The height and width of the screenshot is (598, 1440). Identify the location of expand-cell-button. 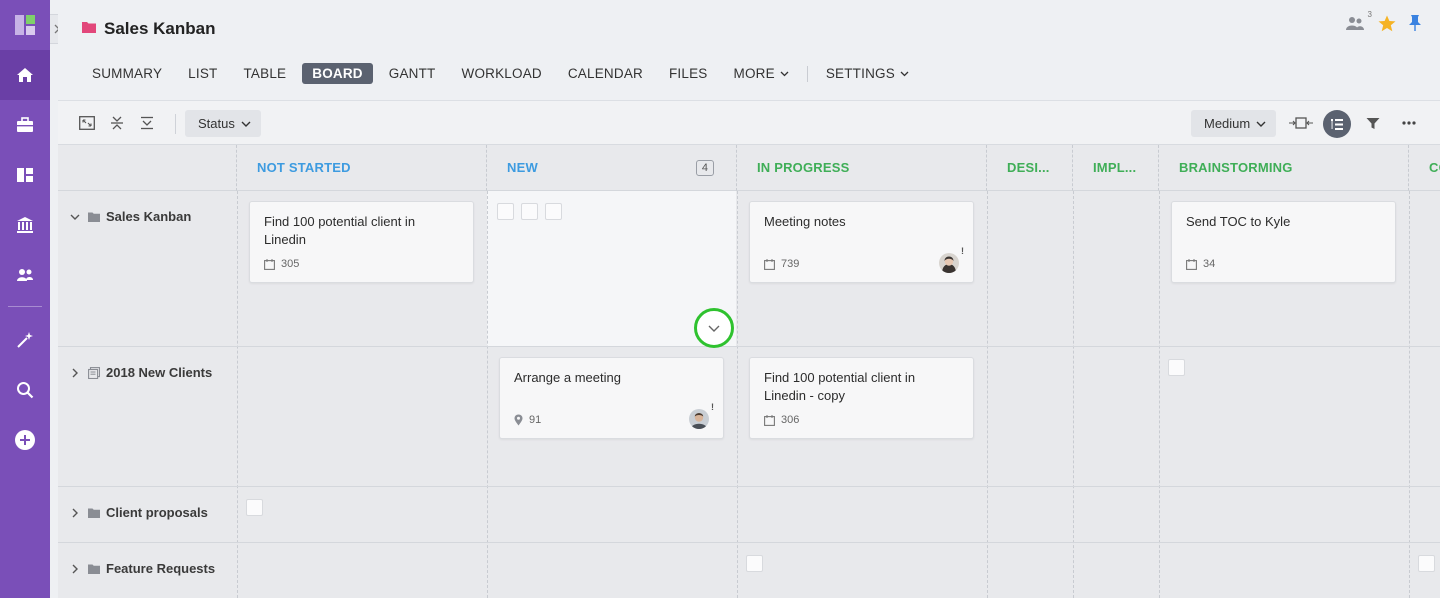
(714, 328).